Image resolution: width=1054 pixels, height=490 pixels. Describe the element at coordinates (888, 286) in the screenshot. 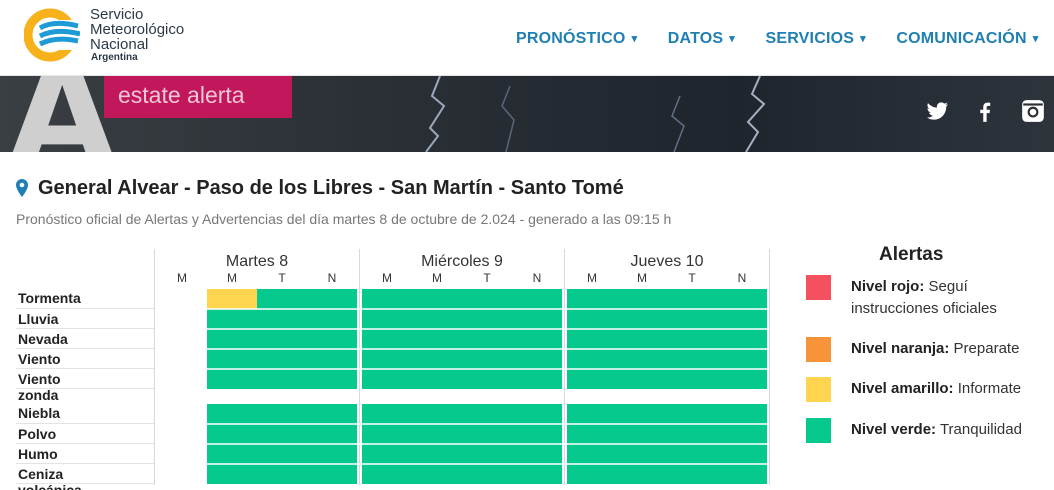

I see `legend-level-name: Nivel rojo:` at that location.